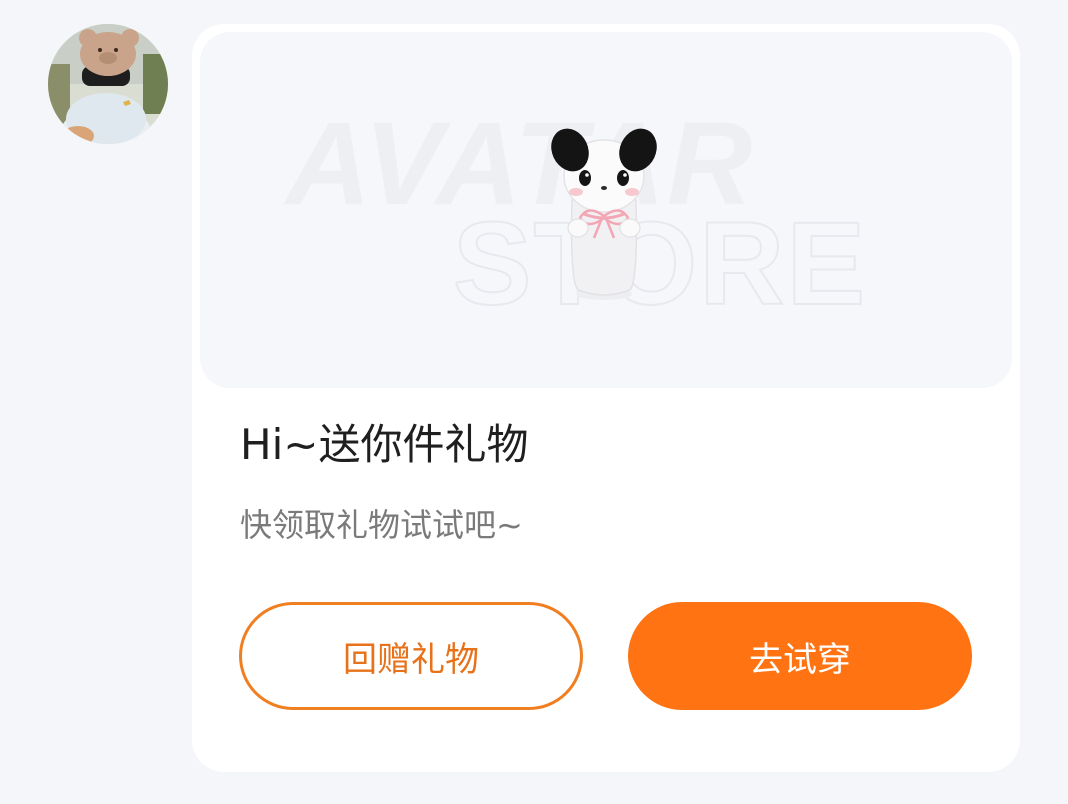 Image resolution: width=1068 pixels, height=804 pixels. What do you see at coordinates (411, 656) in the screenshot?
I see `return-gift-button: 回赠礼物` at bounding box center [411, 656].